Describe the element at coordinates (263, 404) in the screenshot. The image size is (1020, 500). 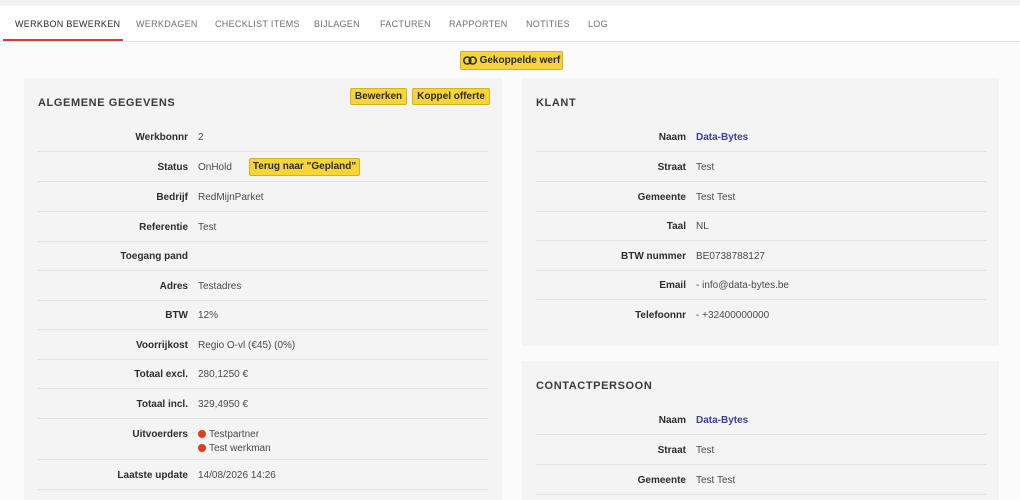
I see `row-totaal-incl: Totaal incl. 329,4950 €` at that location.